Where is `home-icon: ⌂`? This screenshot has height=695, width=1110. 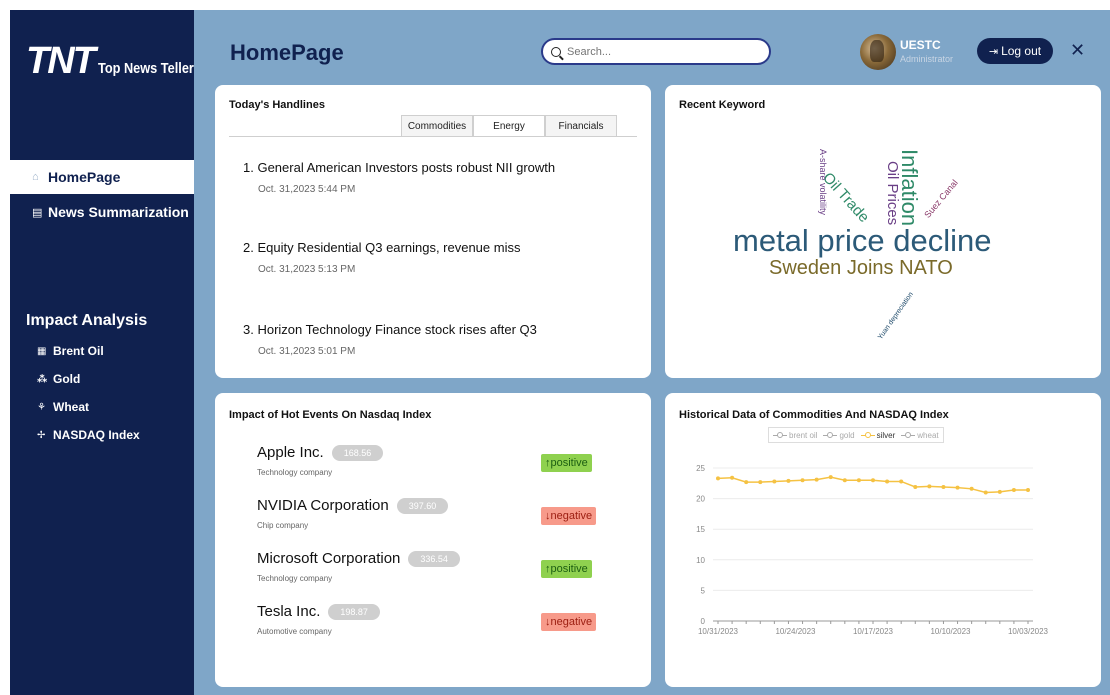 home-icon: ⌂ is located at coordinates (35, 177).